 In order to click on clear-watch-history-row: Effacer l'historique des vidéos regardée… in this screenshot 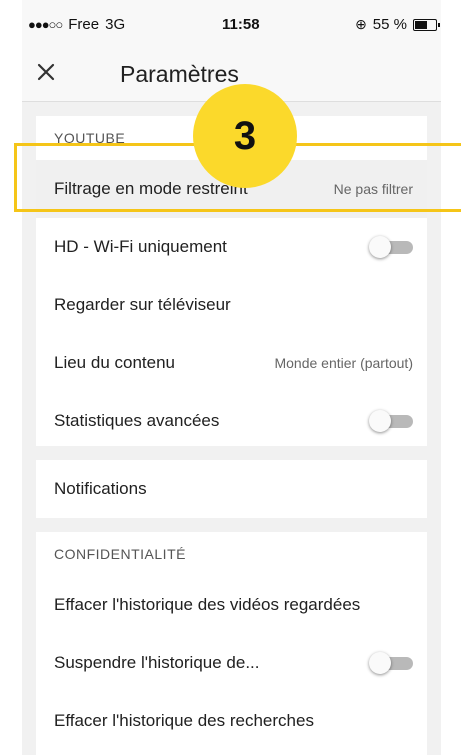, I will do `click(231, 605)`.